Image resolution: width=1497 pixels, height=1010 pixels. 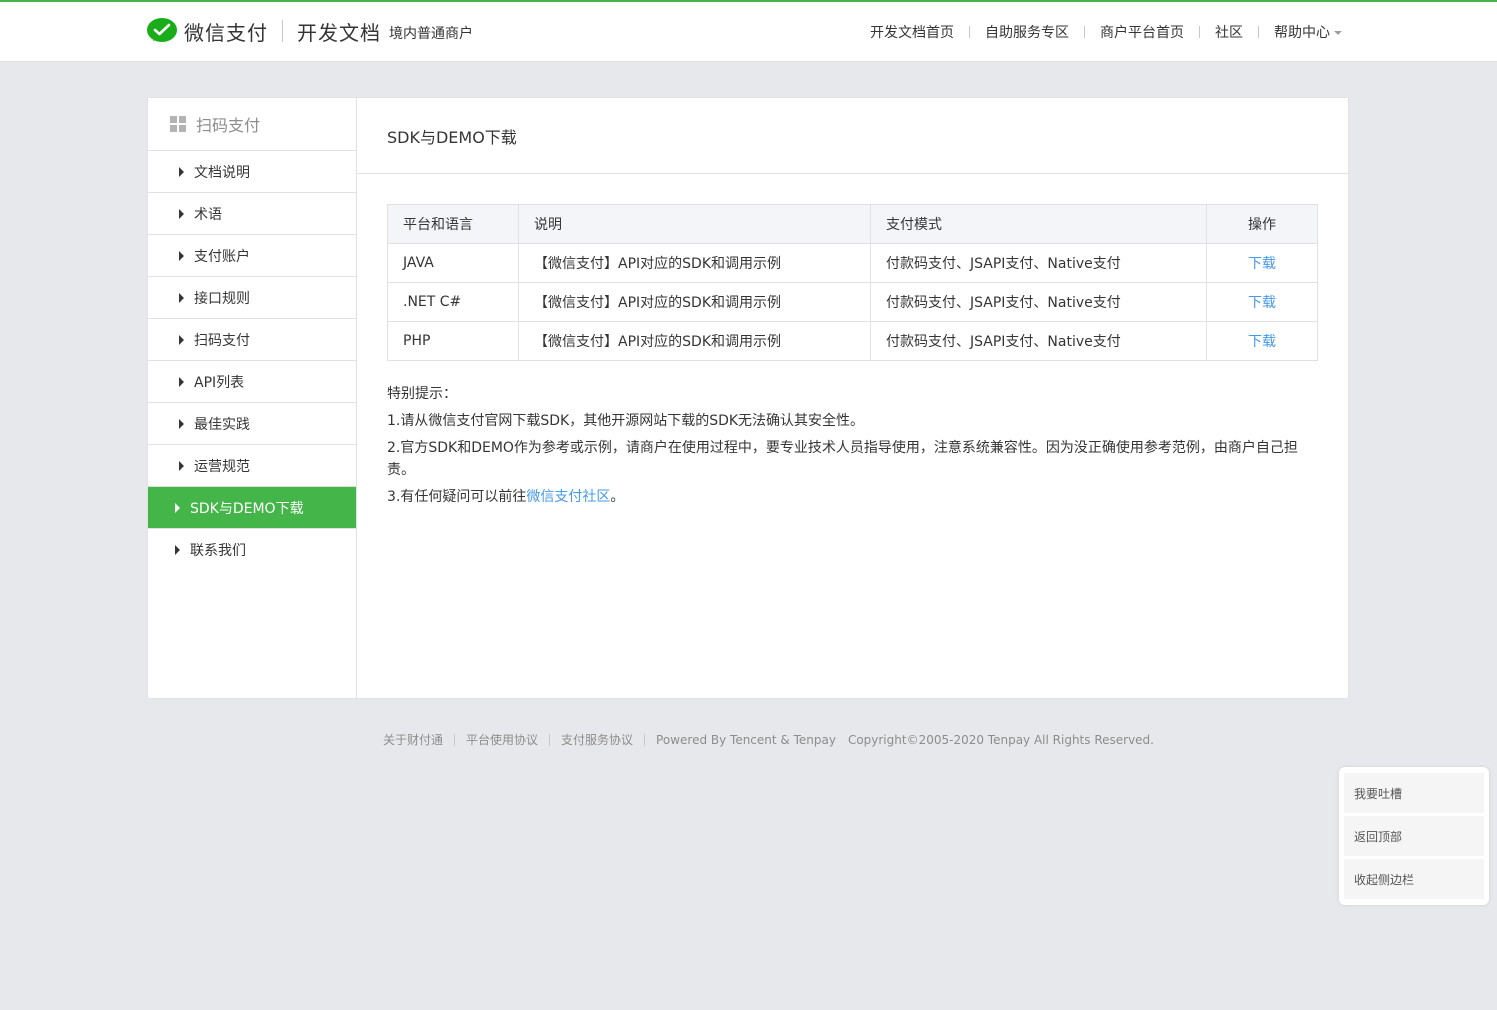 I want to click on table-header-row: 平台和语言 说明 支付模式 操作, so click(x=852, y=224).